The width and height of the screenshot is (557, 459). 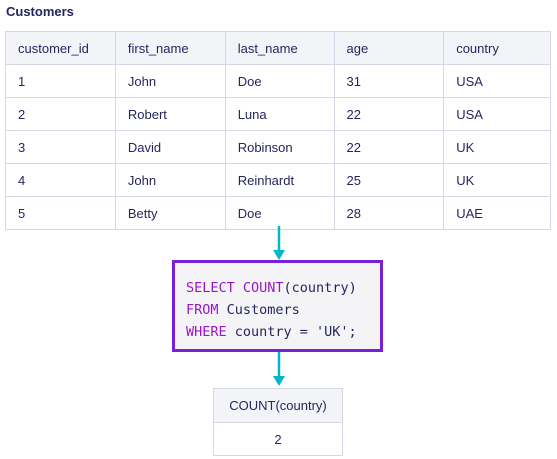 I want to click on table-cell: 5, so click(x=60, y=213).